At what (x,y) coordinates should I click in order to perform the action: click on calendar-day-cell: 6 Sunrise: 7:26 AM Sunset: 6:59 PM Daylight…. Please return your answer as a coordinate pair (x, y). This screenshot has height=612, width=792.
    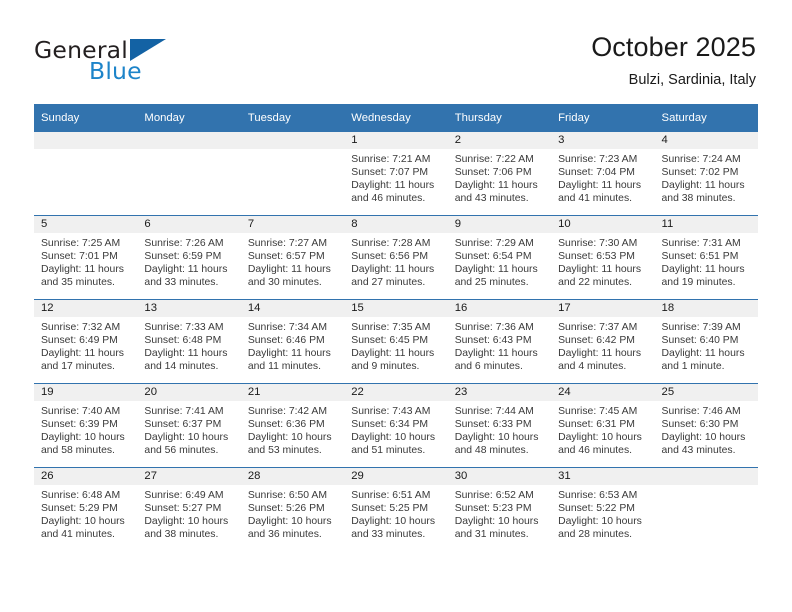
    Looking at the image, I should click on (189, 257).